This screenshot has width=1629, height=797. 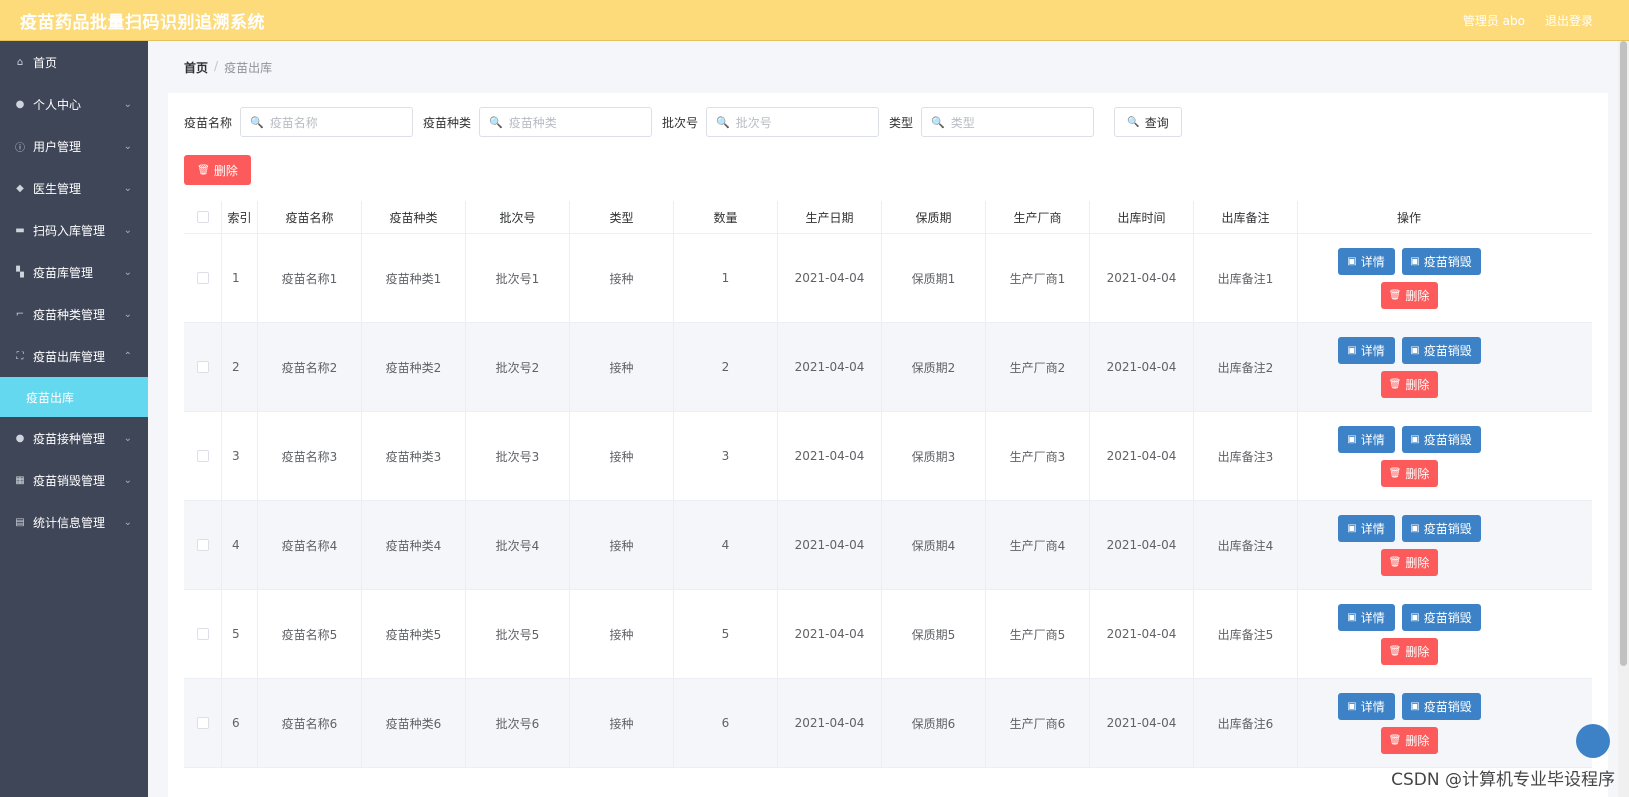 I want to click on search-input: 🔍 批次号, so click(x=793, y=122).